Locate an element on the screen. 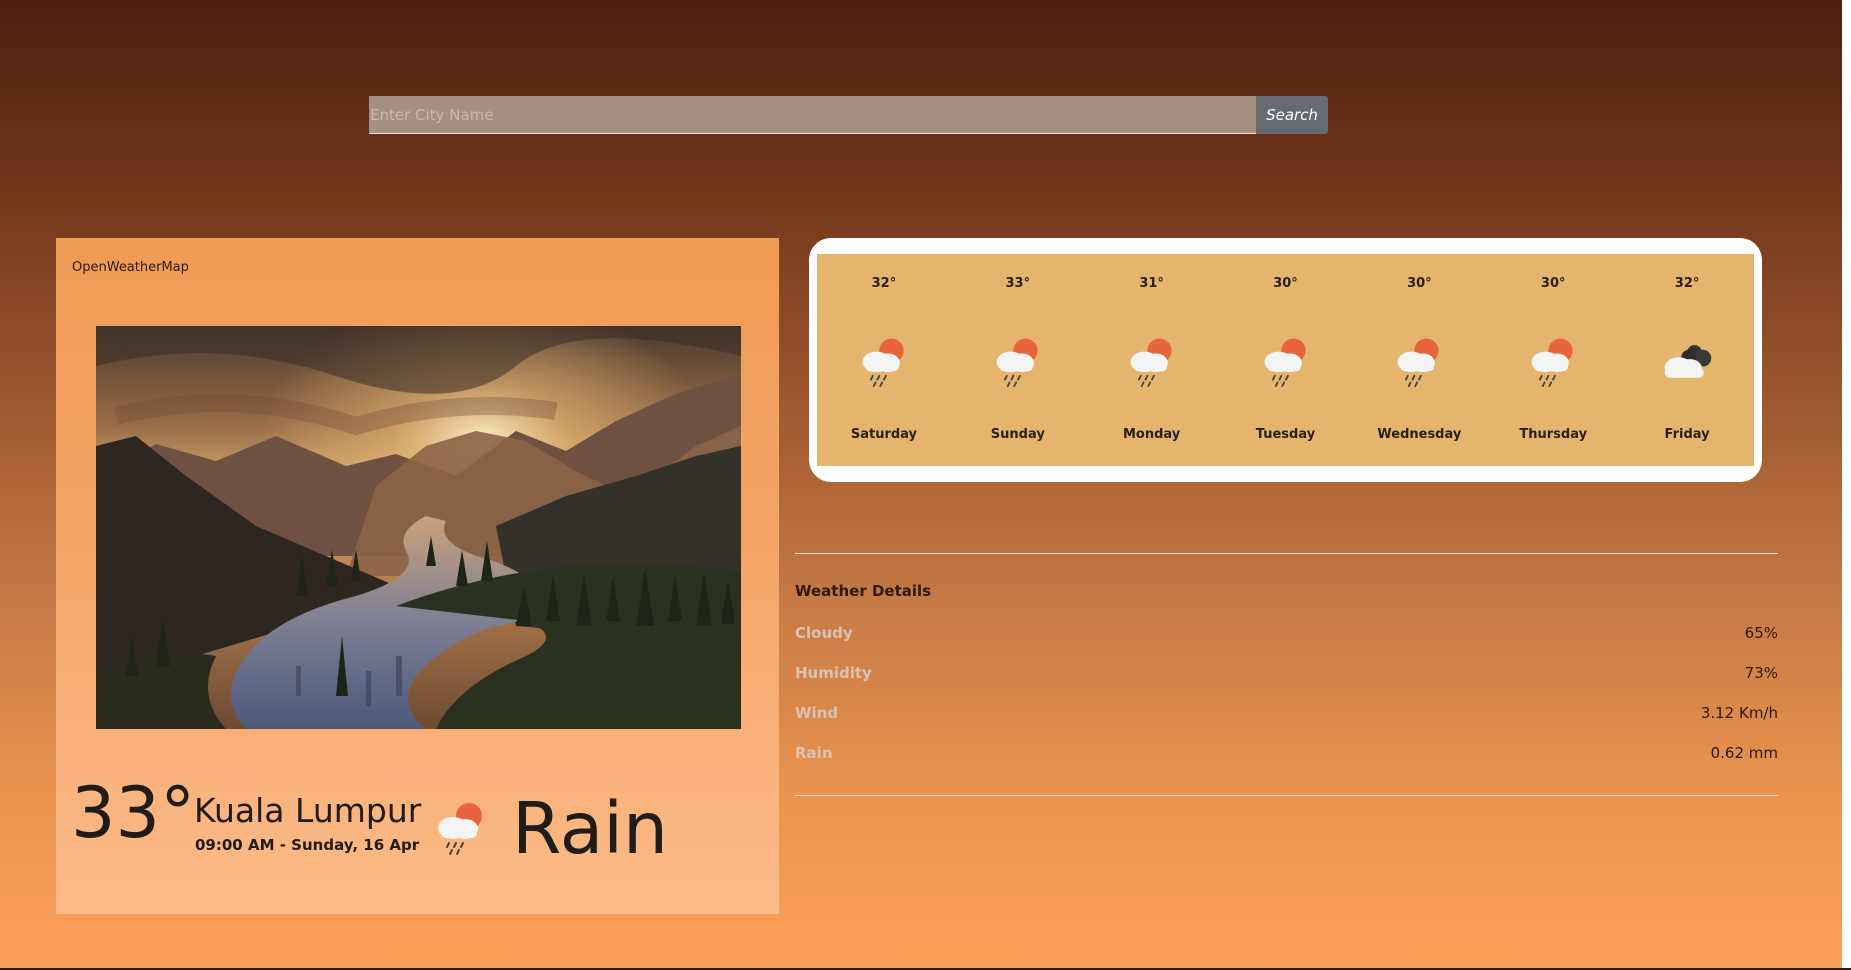  current-datetime: 09:00 AM - Sunday, 16 Apr is located at coordinates (307, 845).